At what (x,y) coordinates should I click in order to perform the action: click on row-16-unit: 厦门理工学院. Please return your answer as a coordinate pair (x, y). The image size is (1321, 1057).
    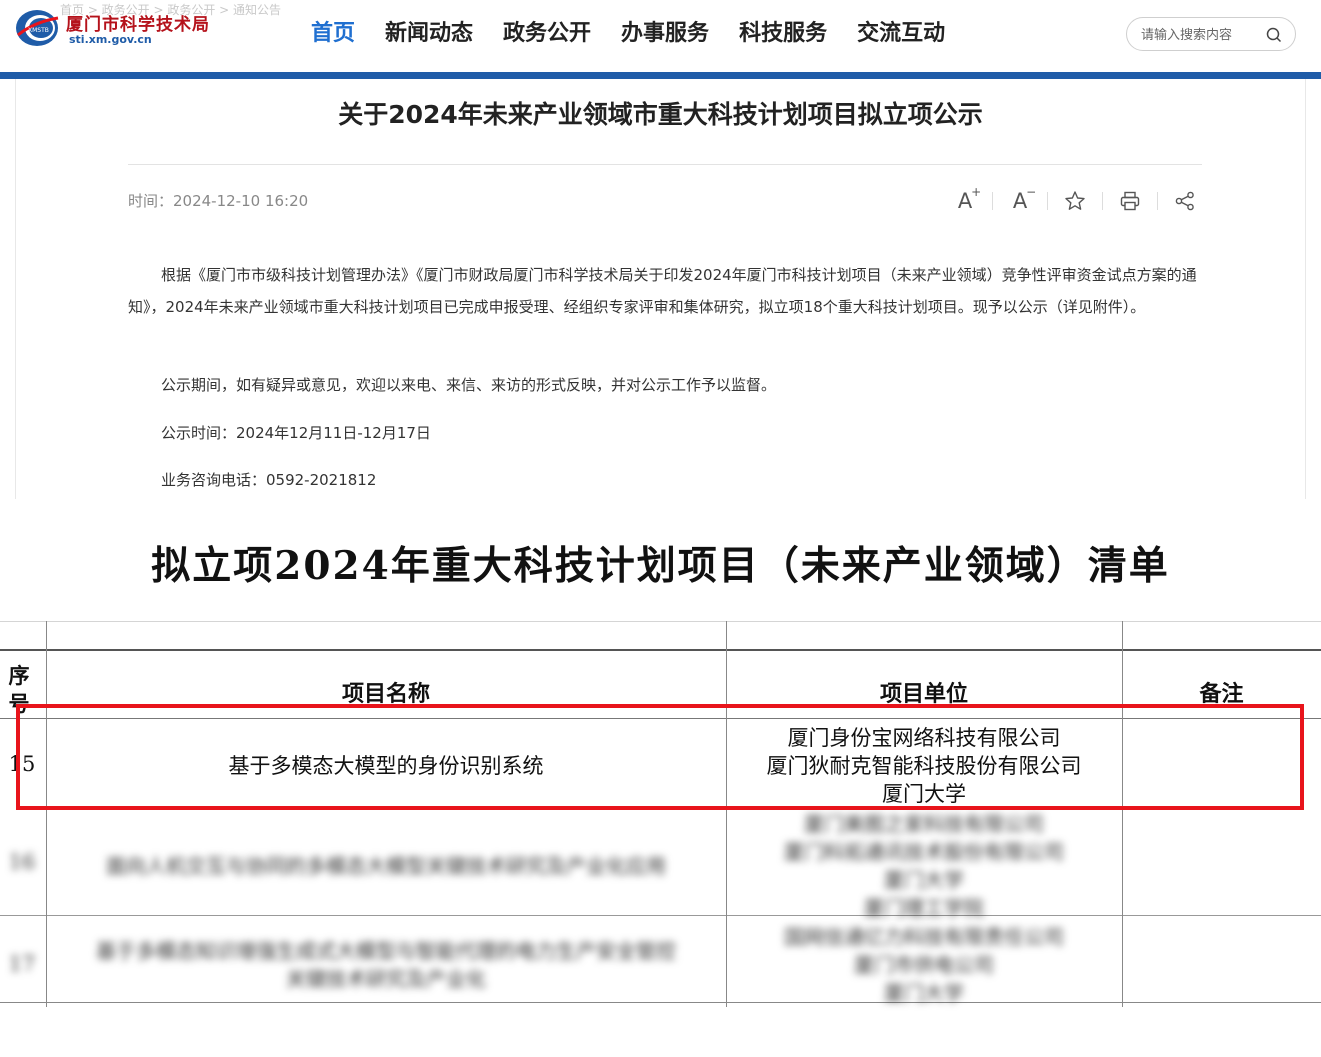
    Looking at the image, I should click on (924, 908).